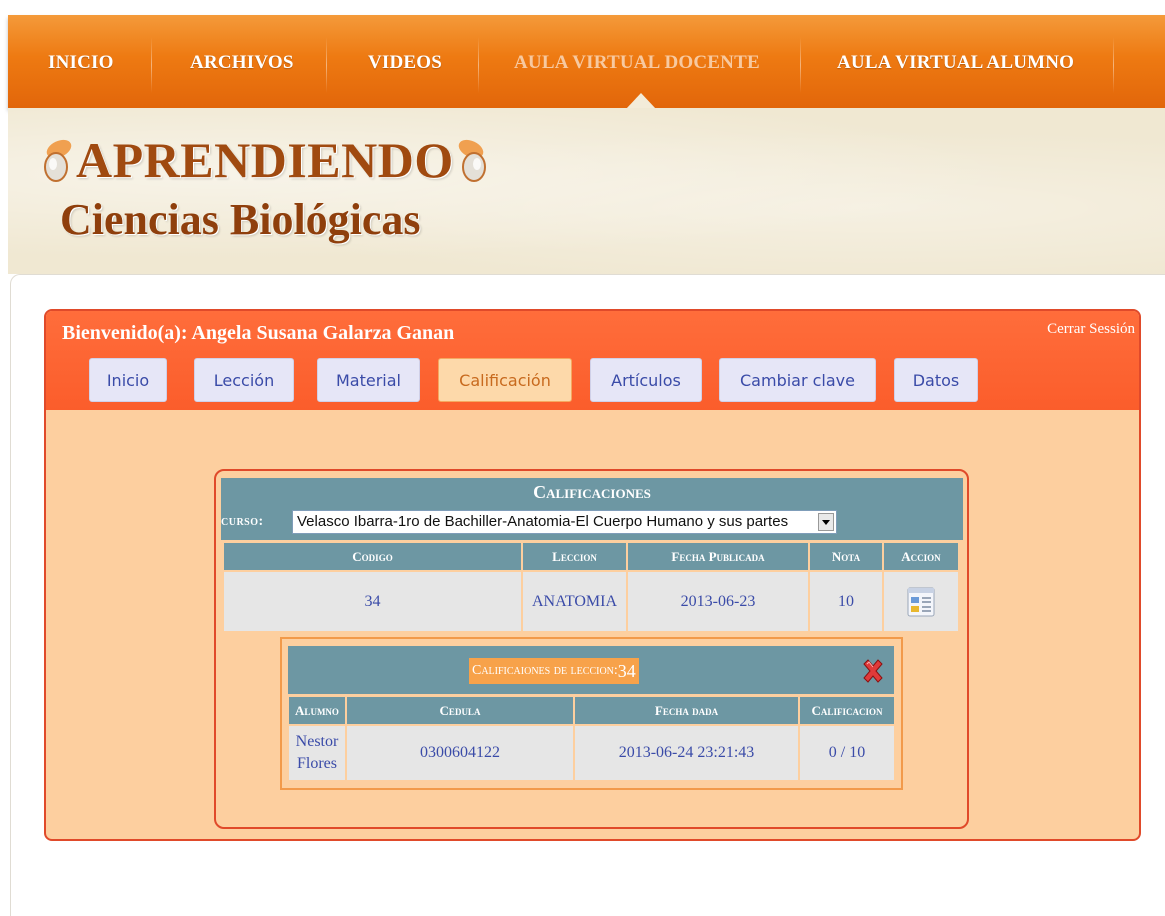 The image size is (1165, 916). I want to click on close-icon, so click(873, 671).